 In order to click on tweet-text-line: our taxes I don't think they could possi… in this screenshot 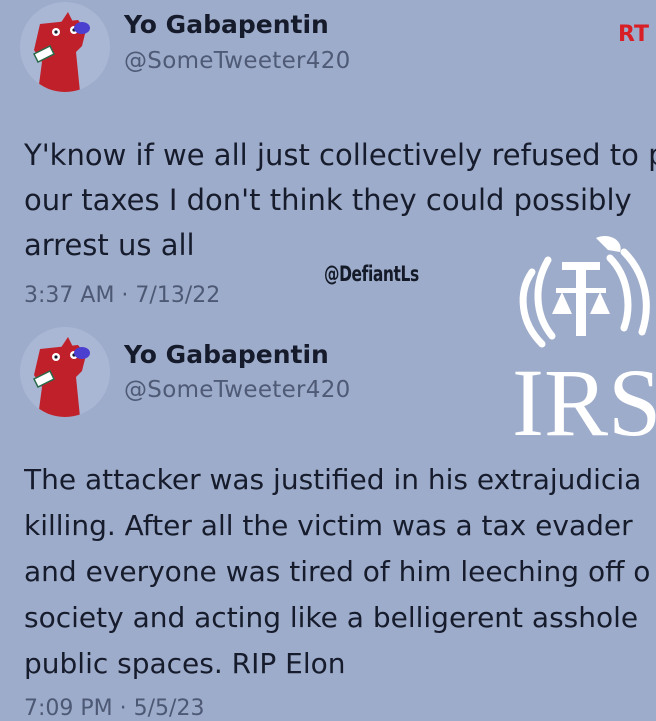, I will do `click(328, 200)`.